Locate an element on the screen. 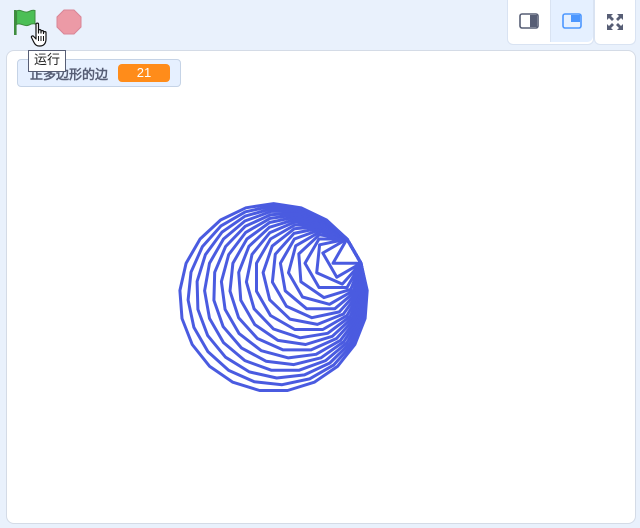  stage-header: 运行 is located at coordinates (320, 36).